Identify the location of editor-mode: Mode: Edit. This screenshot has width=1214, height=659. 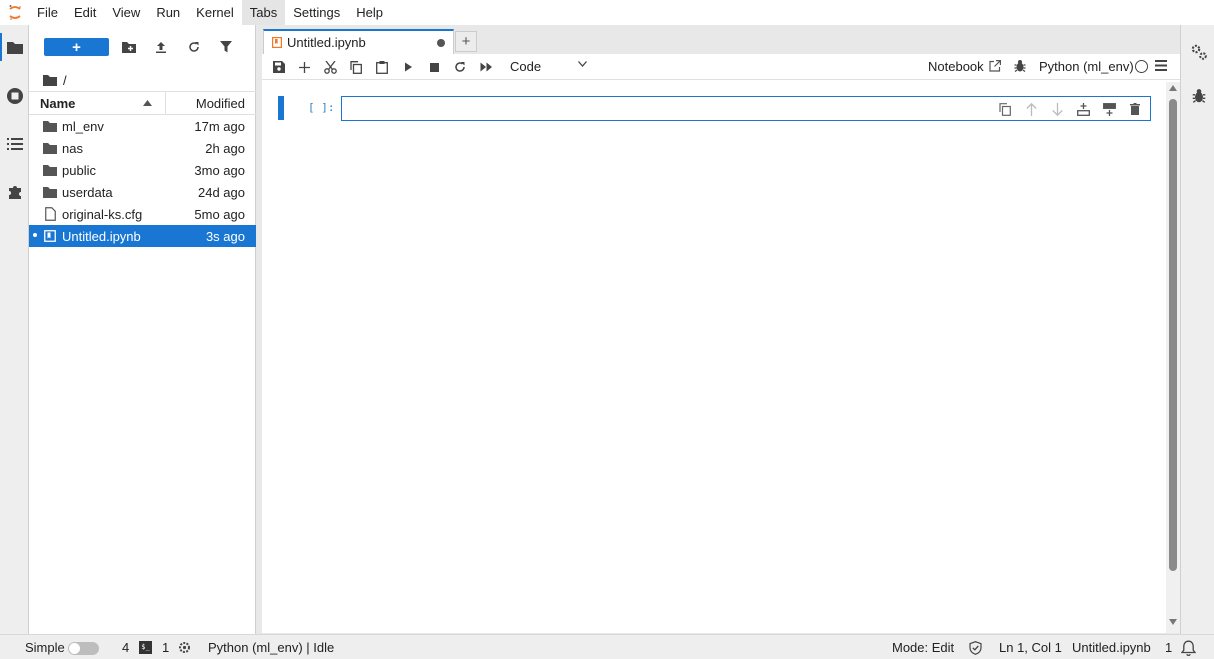
(923, 647).